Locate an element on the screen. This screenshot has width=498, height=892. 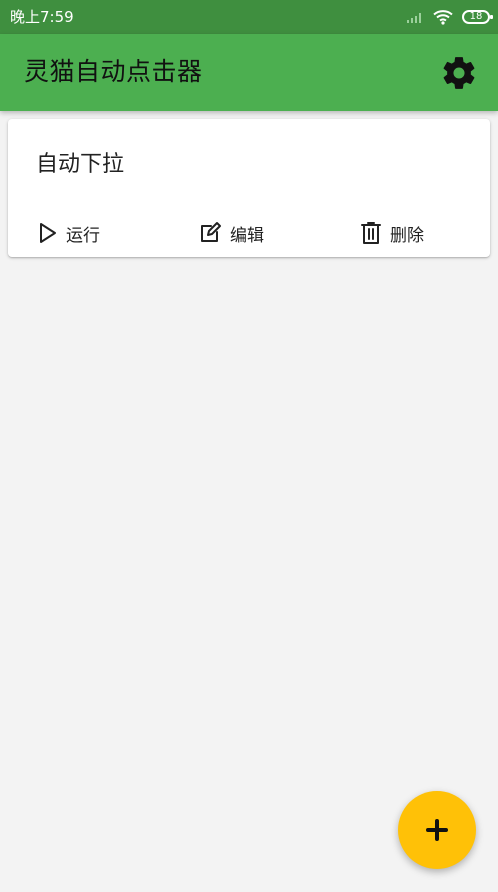
app-bar: 灵猫自动点击器 is located at coordinates (249, 72).